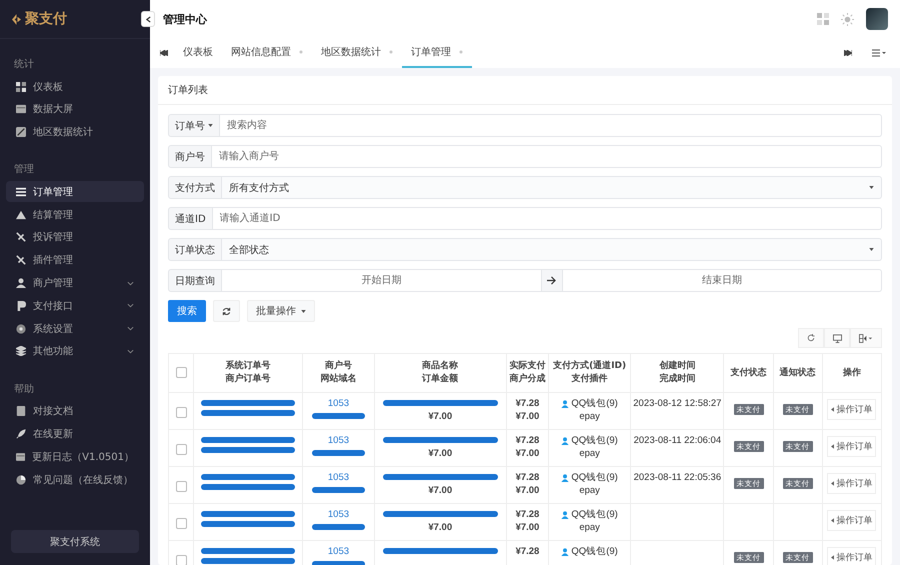 Image resolution: width=900 pixels, height=565 pixels. Describe the element at coordinates (75, 132) in the screenshot. I see `sidebar-item: 地区数据统计` at that location.